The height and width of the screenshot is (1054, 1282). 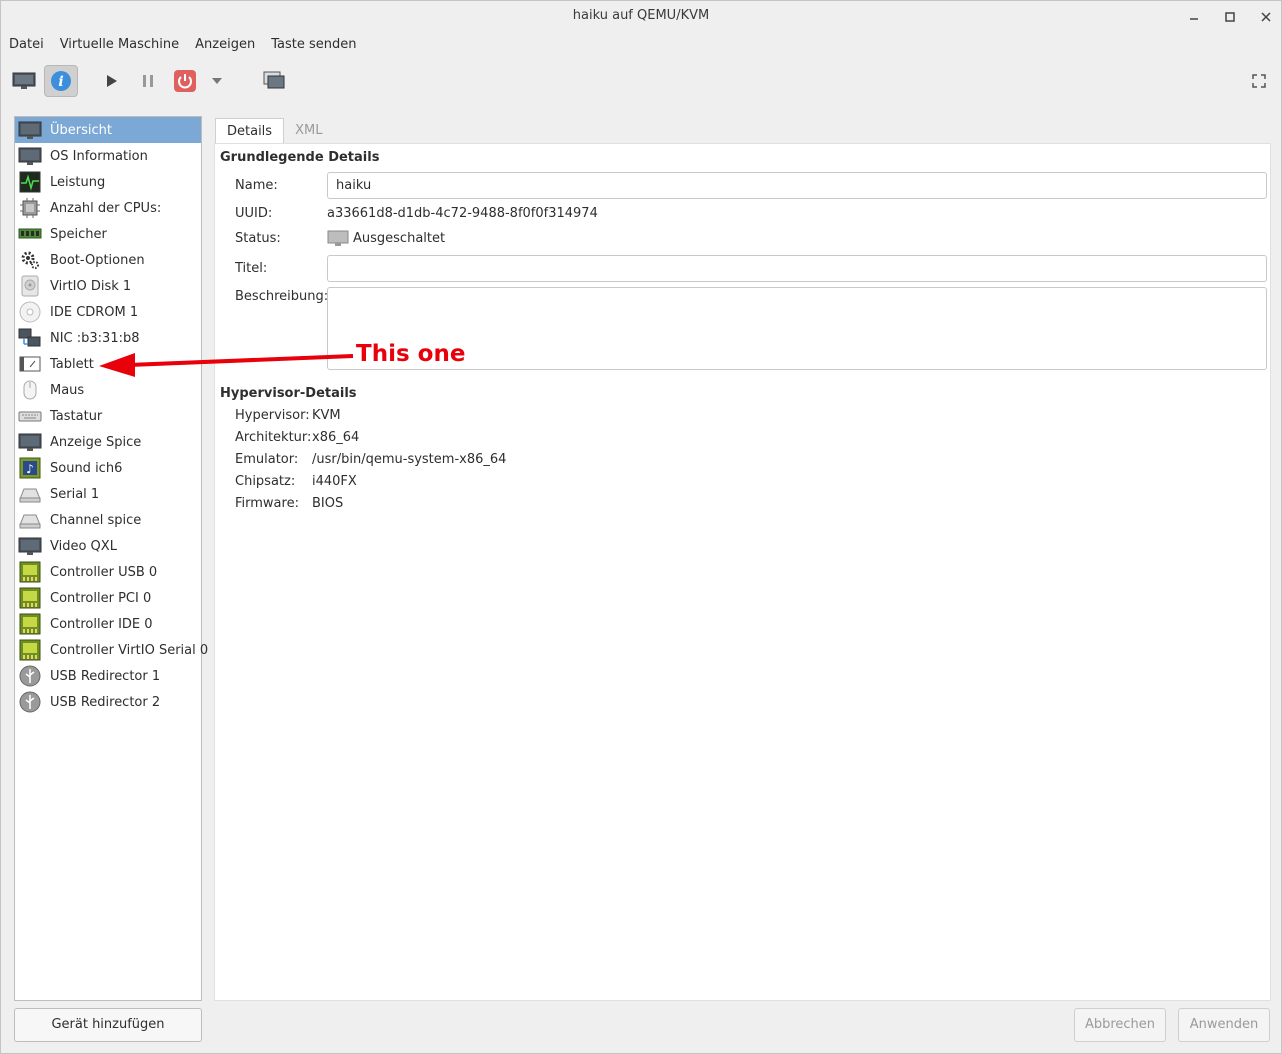 I want to click on description-textarea, so click(x=797, y=328).